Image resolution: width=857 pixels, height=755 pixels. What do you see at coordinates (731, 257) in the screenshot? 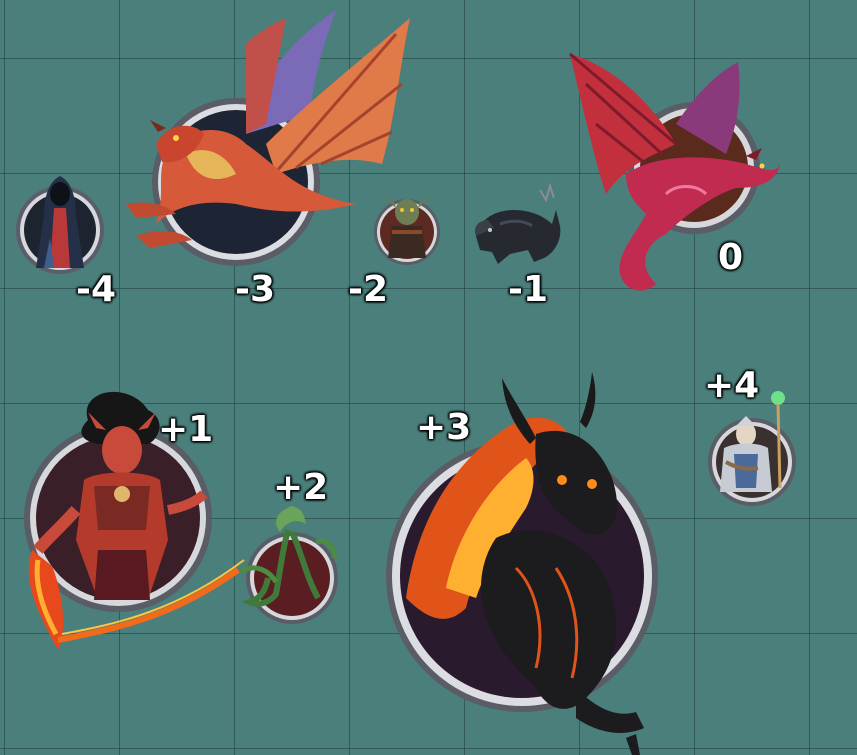
I see `token-label: 0` at bounding box center [731, 257].